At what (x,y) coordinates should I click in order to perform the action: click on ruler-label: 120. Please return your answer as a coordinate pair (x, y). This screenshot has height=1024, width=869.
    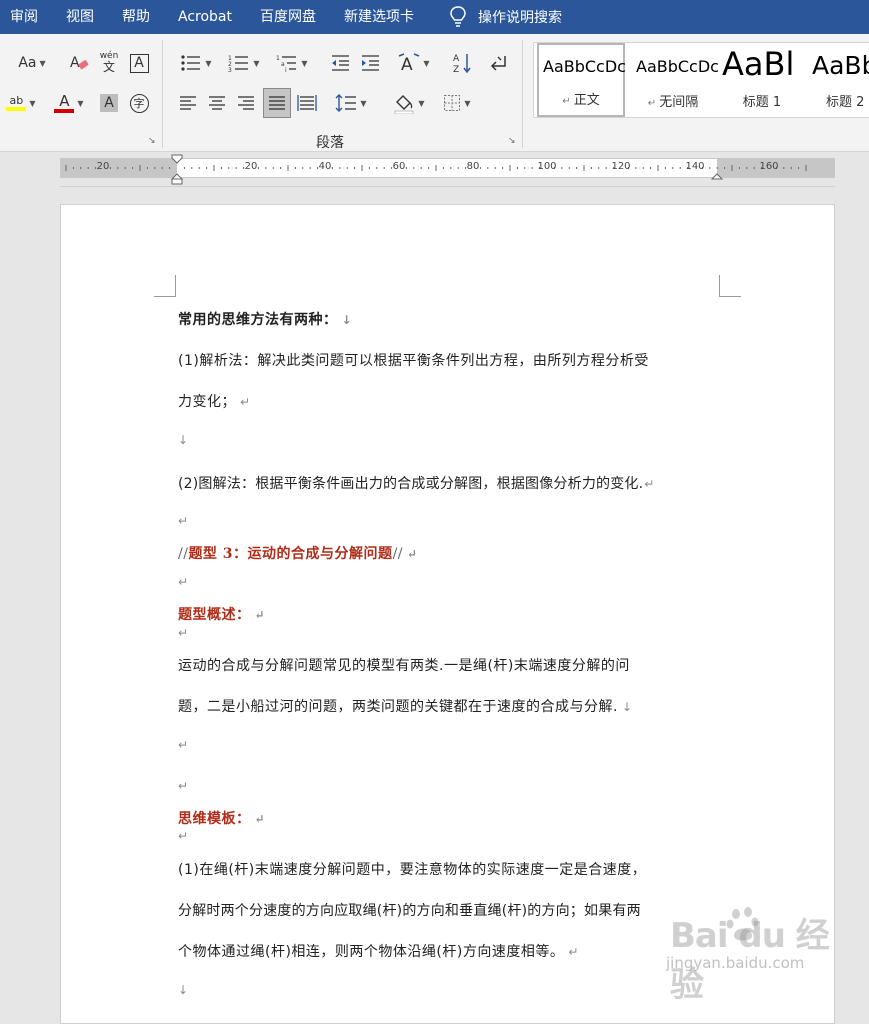
    Looking at the image, I should click on (621, 166).